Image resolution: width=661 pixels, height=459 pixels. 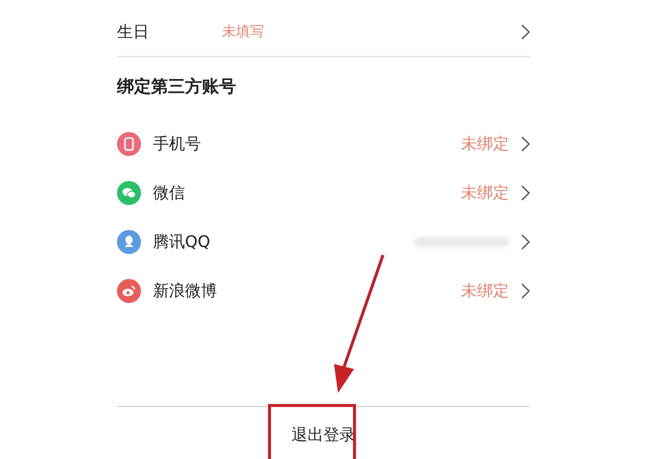 I want to click on account-name: 手机号, so click(x=177, y=143).